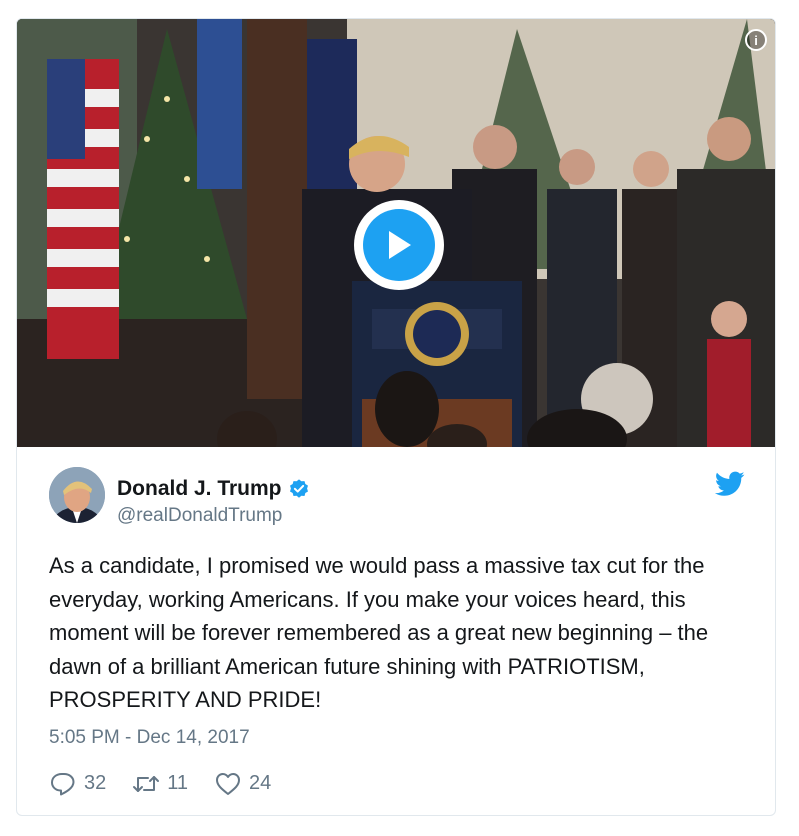  I want to click on author-name-row: Donald J. Trump, so click(213, 489).